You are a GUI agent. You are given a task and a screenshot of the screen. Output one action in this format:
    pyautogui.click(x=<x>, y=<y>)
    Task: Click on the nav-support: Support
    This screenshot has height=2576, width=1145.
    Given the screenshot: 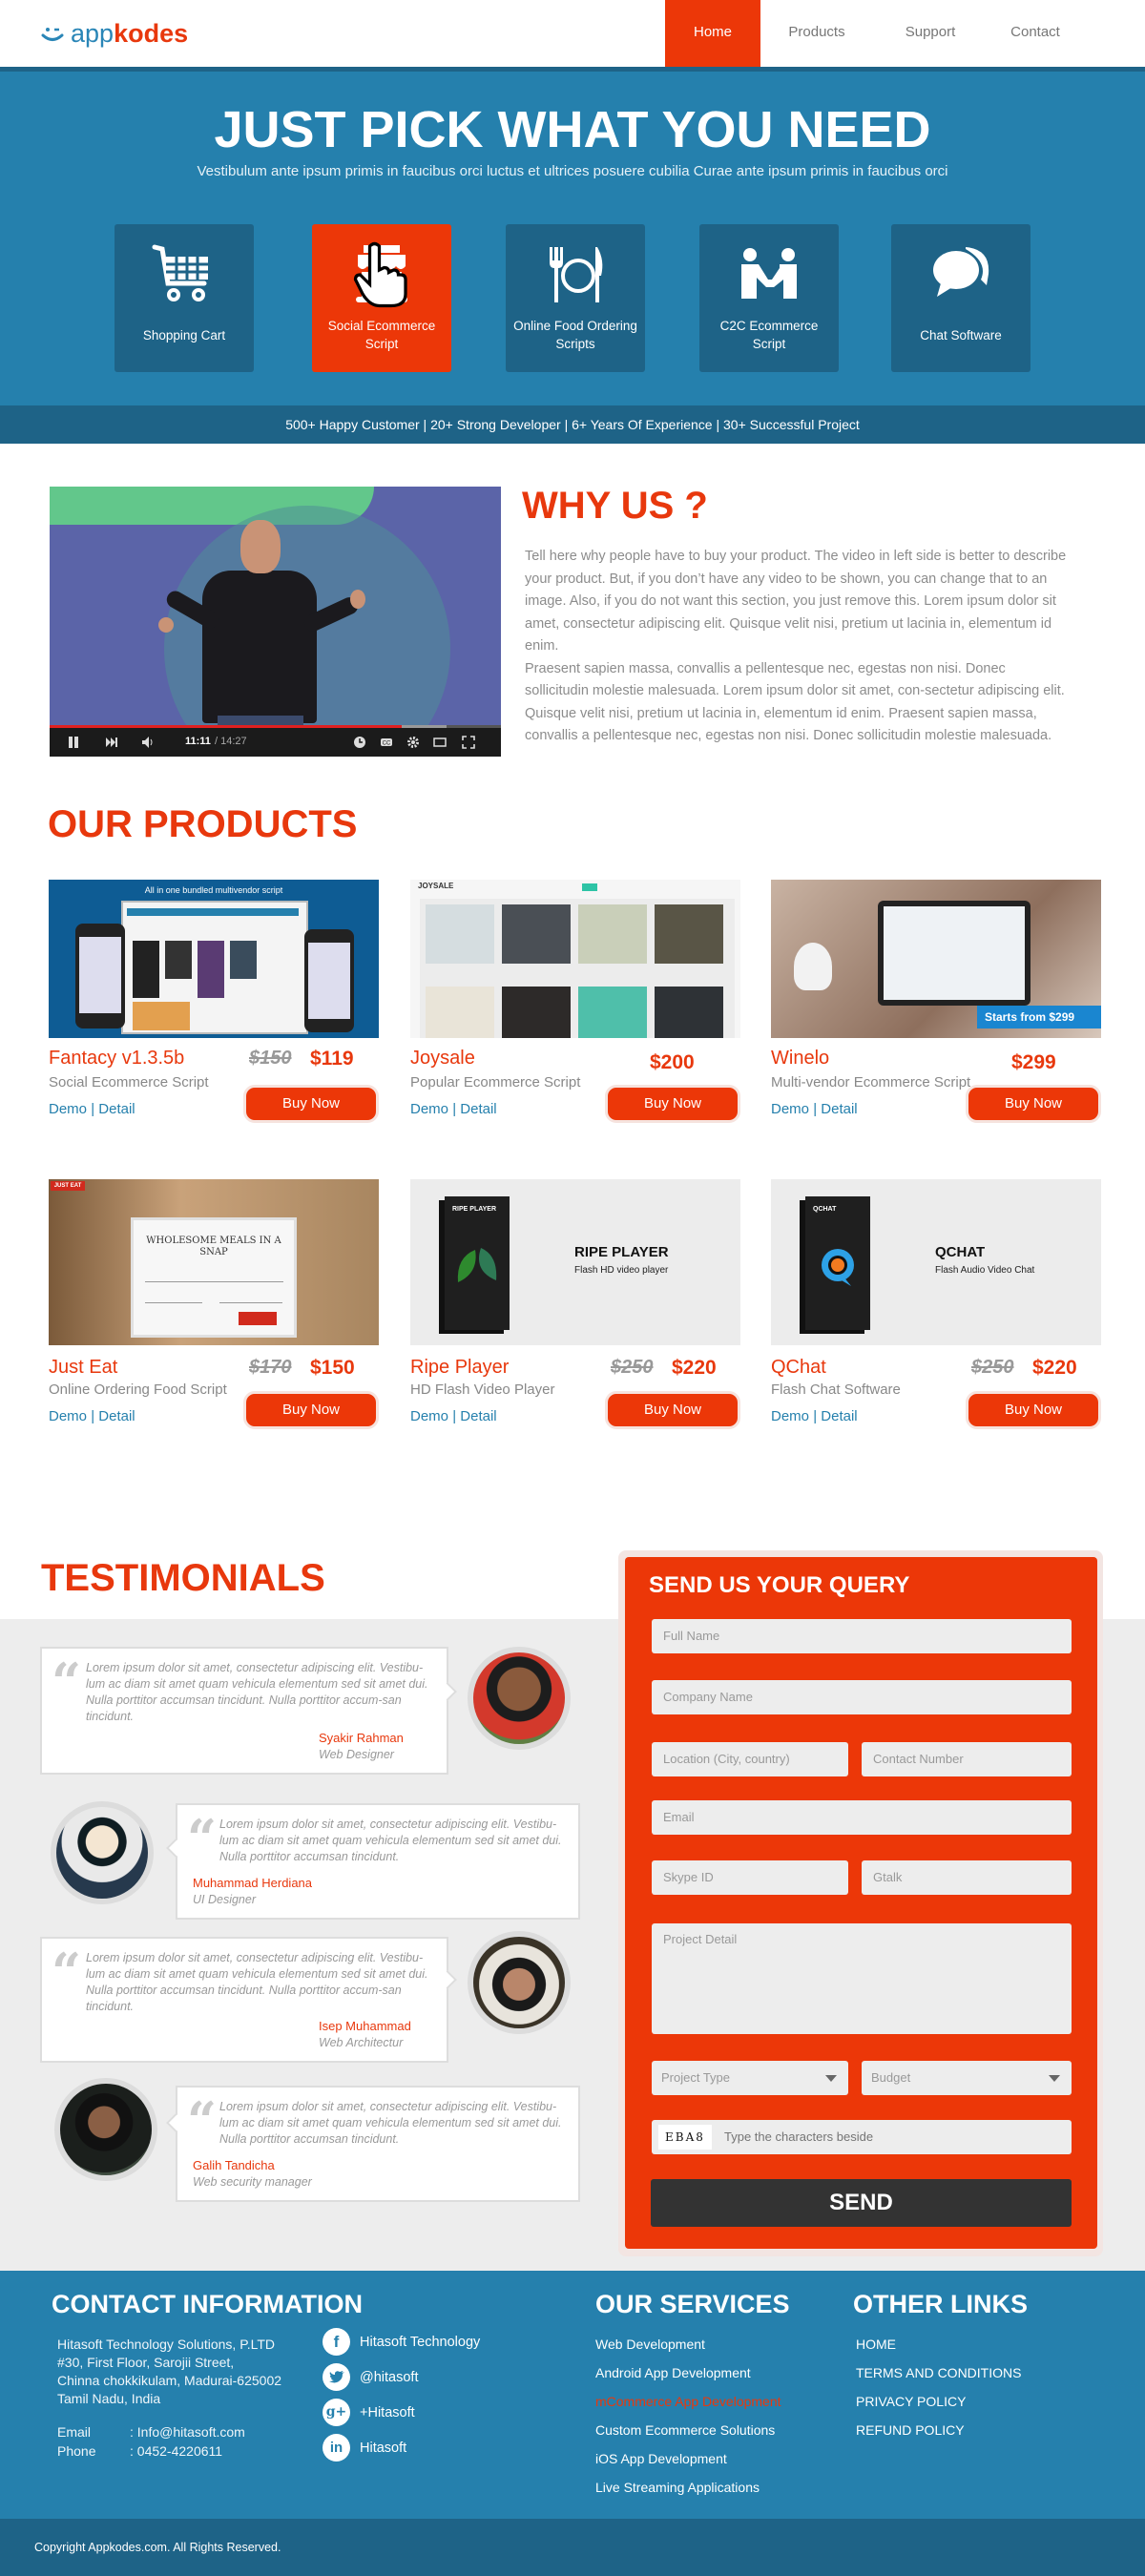 What is the action you would take?
    pyautogui.click(x=931, y=33)
    